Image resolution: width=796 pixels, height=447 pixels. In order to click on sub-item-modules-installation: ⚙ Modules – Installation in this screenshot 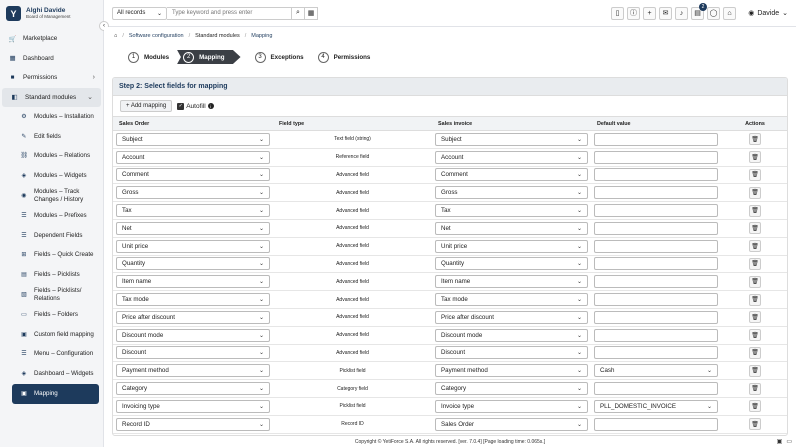, I will do `click(57, 117)`.